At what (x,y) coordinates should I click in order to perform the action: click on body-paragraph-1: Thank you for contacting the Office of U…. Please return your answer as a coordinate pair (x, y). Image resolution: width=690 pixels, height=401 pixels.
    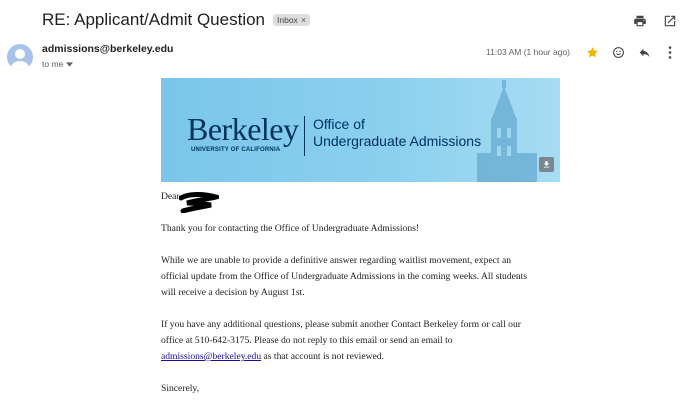
    Looking at the image, I should click on (290, 228).